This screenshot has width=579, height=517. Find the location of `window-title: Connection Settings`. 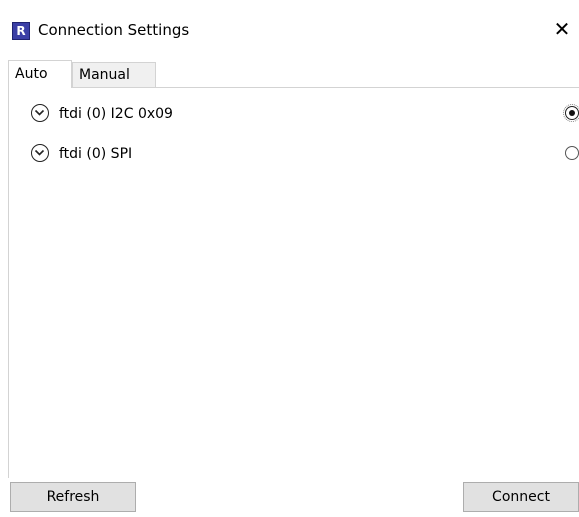

window-title: Connection Settings is located at coordinates (114, 30).